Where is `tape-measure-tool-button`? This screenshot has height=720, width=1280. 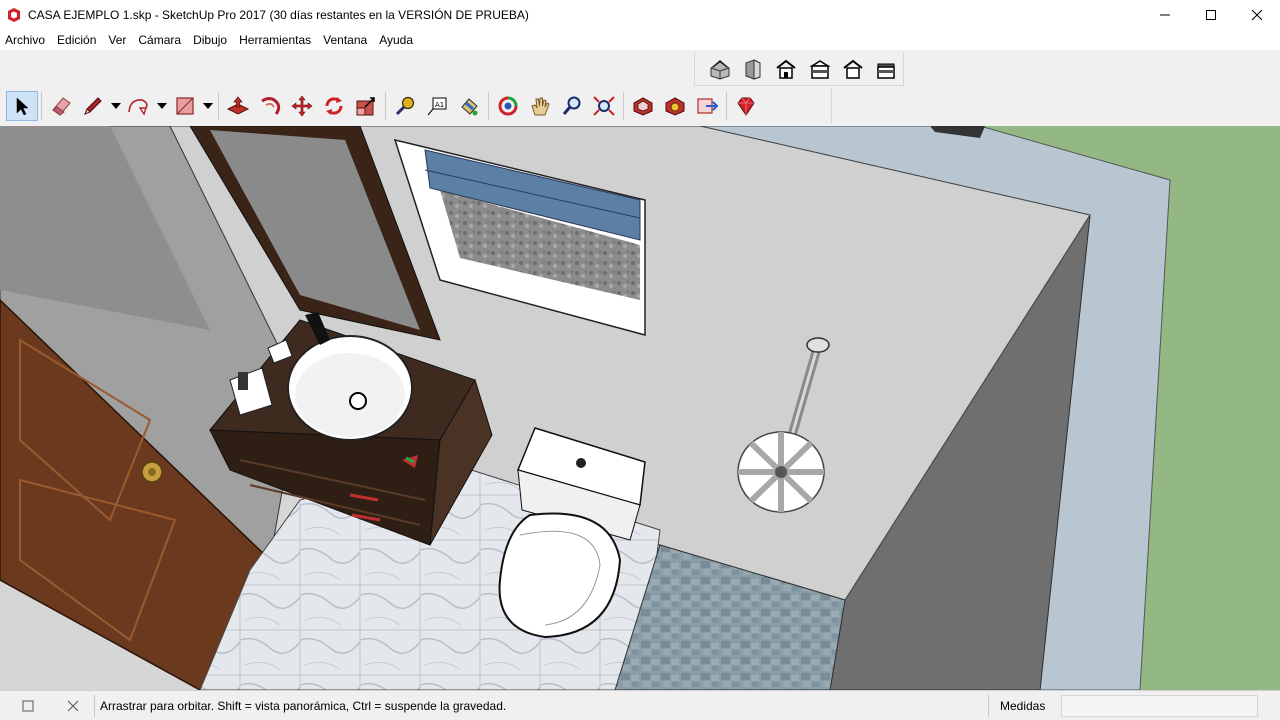
tape-measure-tool-button is located at coordinates (405, 106).